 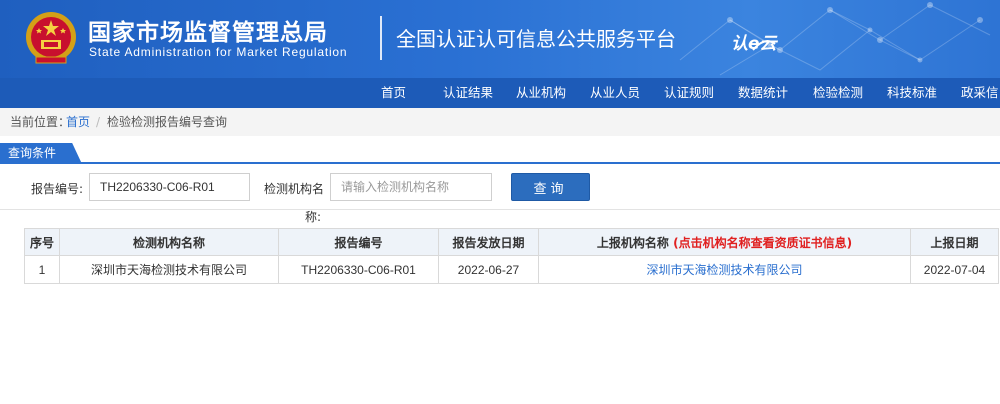 I want to click on reporting-org-header-label: 上报机构名称, so click(x=632, y=242).